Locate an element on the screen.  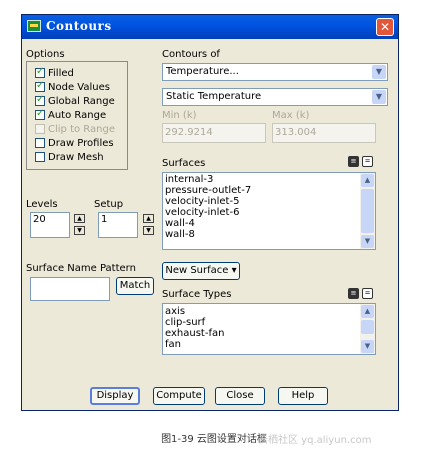
levels-field: 20 is located at coordinates (50, 225).